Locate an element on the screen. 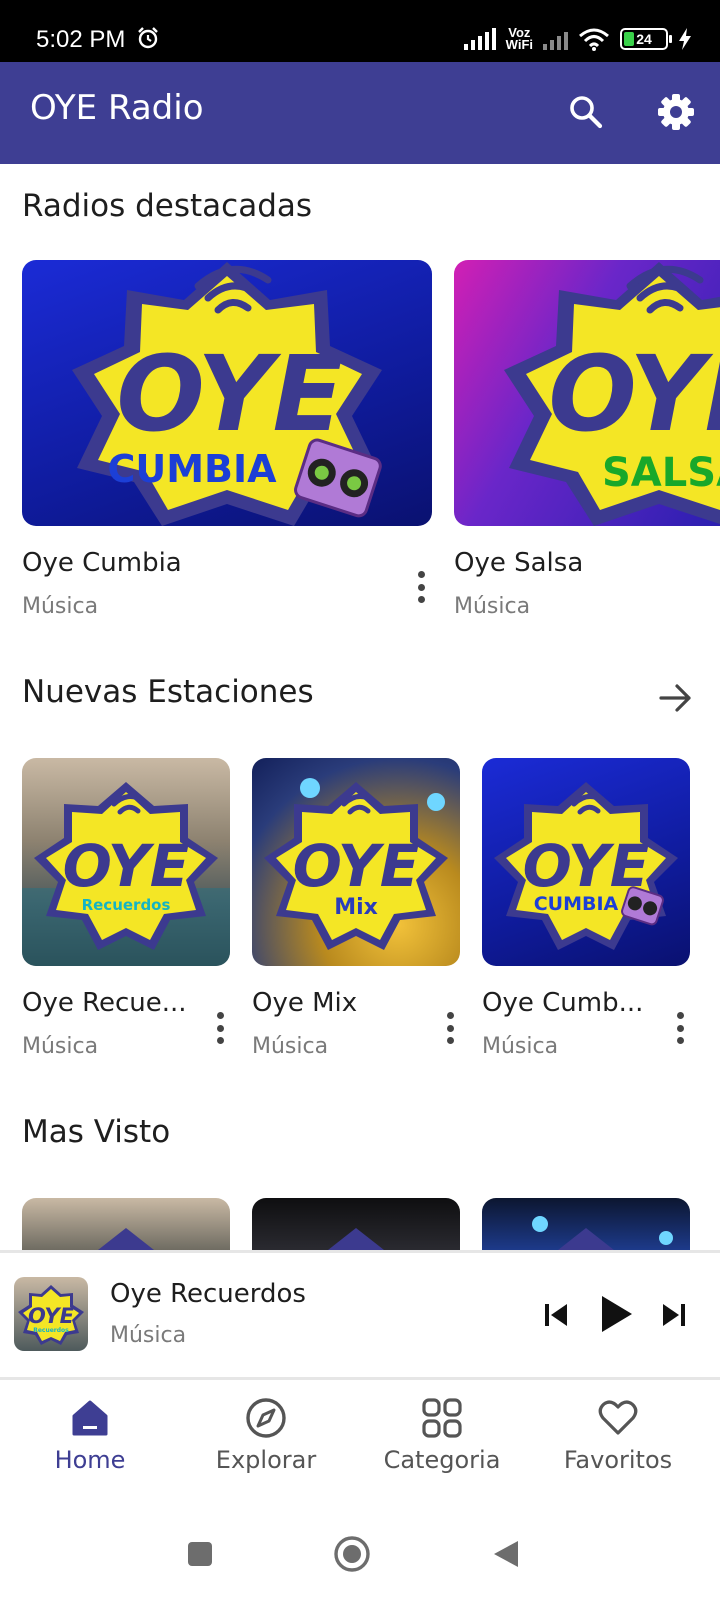 This screenshot has height=1600, width=720. station-name: Oye Cumbia is located at coordinates (102, 563).